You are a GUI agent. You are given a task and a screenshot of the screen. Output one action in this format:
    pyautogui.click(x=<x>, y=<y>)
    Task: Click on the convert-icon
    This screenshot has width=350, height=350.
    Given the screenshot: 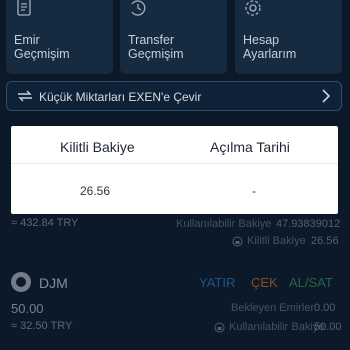 What is the action you would take?
    pyautogui.click(x=25, y=98)
    